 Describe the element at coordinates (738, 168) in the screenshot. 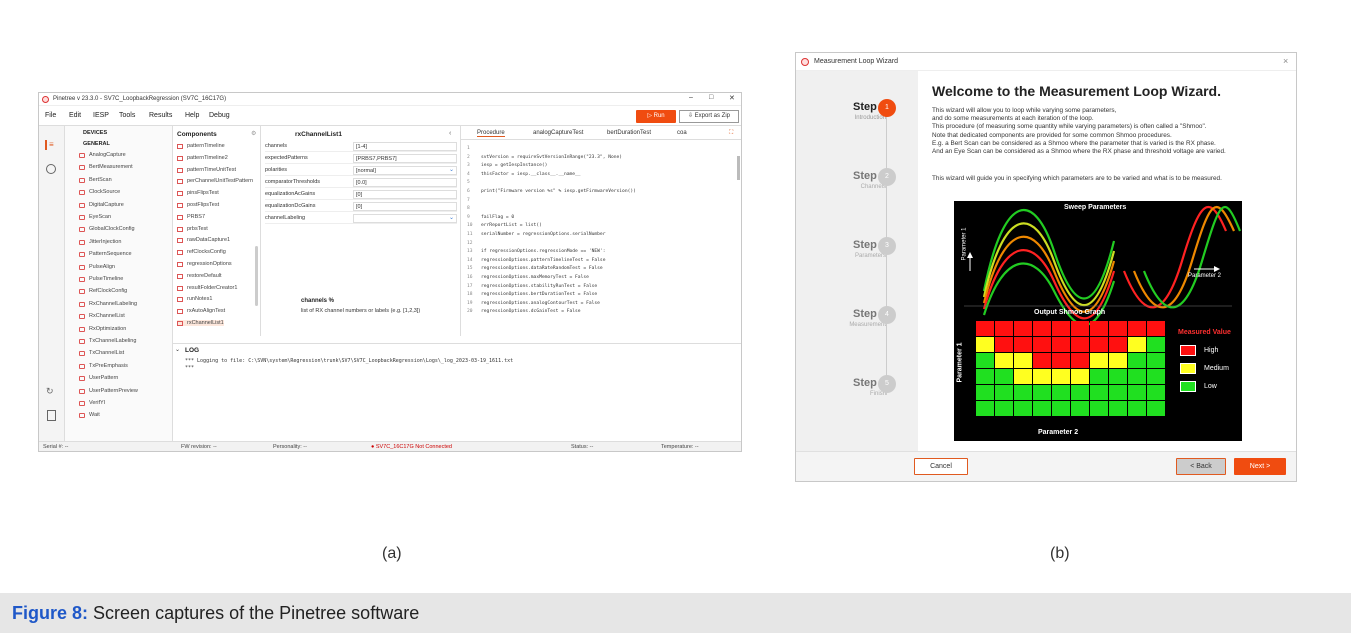

I see `editor-scrollbar` at that location.